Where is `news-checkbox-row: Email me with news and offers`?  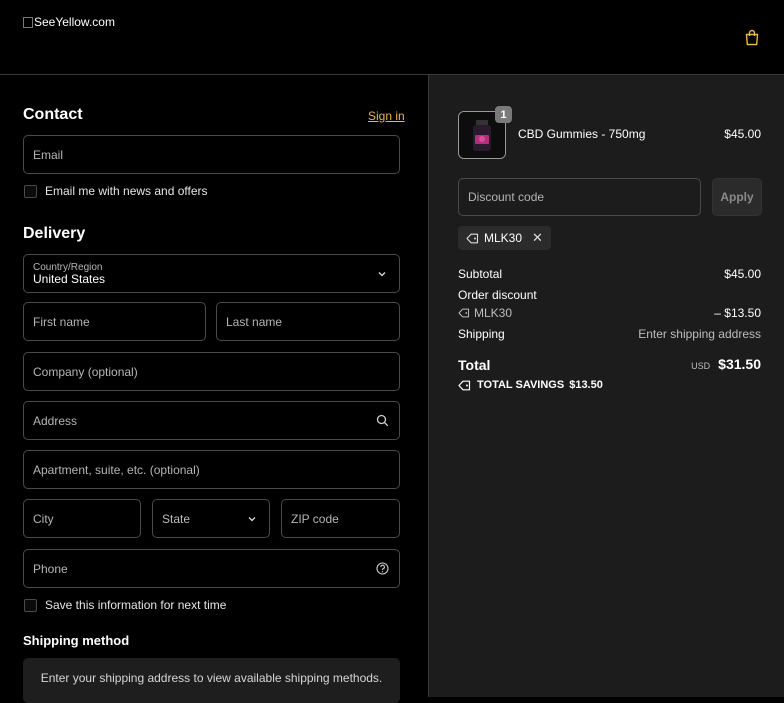 news-checkbox-row: Email me with news and offers is located at coordinates (116, 191).